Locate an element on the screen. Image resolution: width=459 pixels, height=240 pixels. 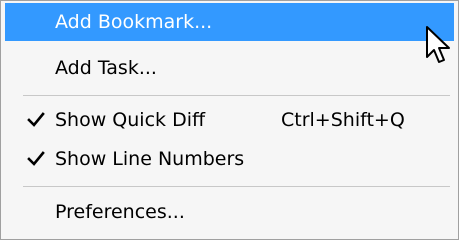
shortcut-label: Ctrl+Shift+Q is located at coordinates (343, 120).